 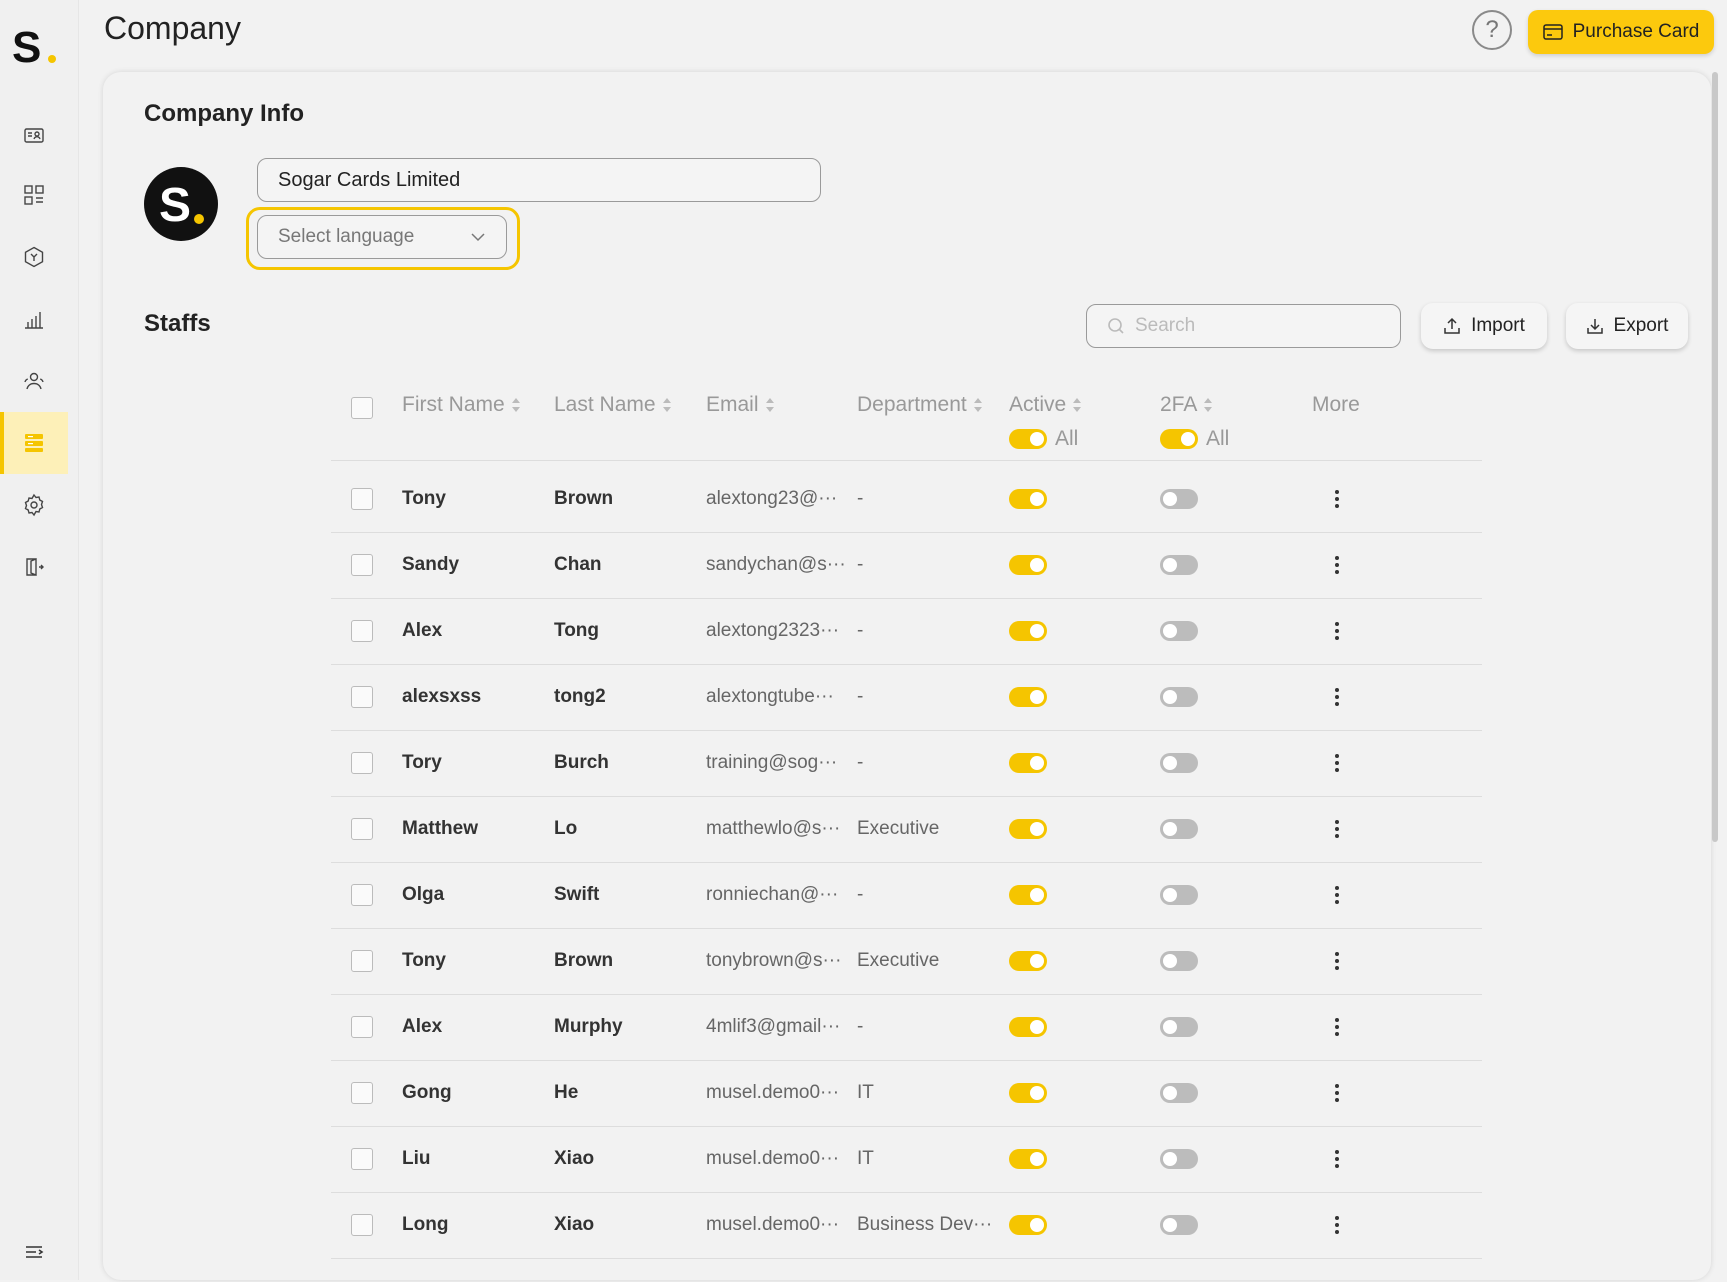 What do you see at coordinates (1255, 326) in the screenshot?
I see `search-input` at bounding box center [1255, 326].